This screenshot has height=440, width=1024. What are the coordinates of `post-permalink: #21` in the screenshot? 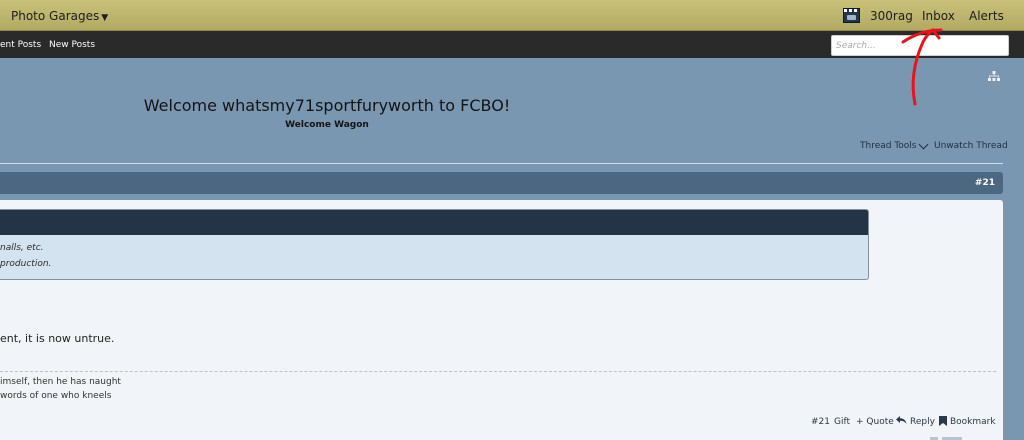 It's located at (820, 422).